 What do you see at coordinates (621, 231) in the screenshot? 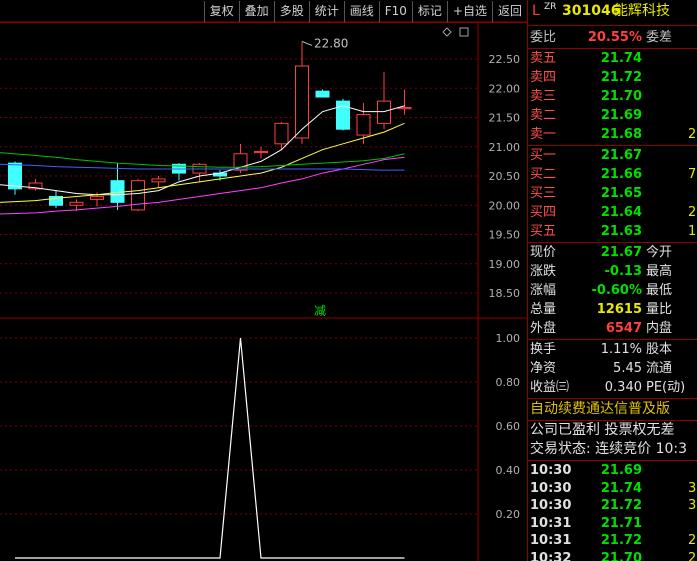
I see `bid-price: 21.63` at bounding box center [621, 231].